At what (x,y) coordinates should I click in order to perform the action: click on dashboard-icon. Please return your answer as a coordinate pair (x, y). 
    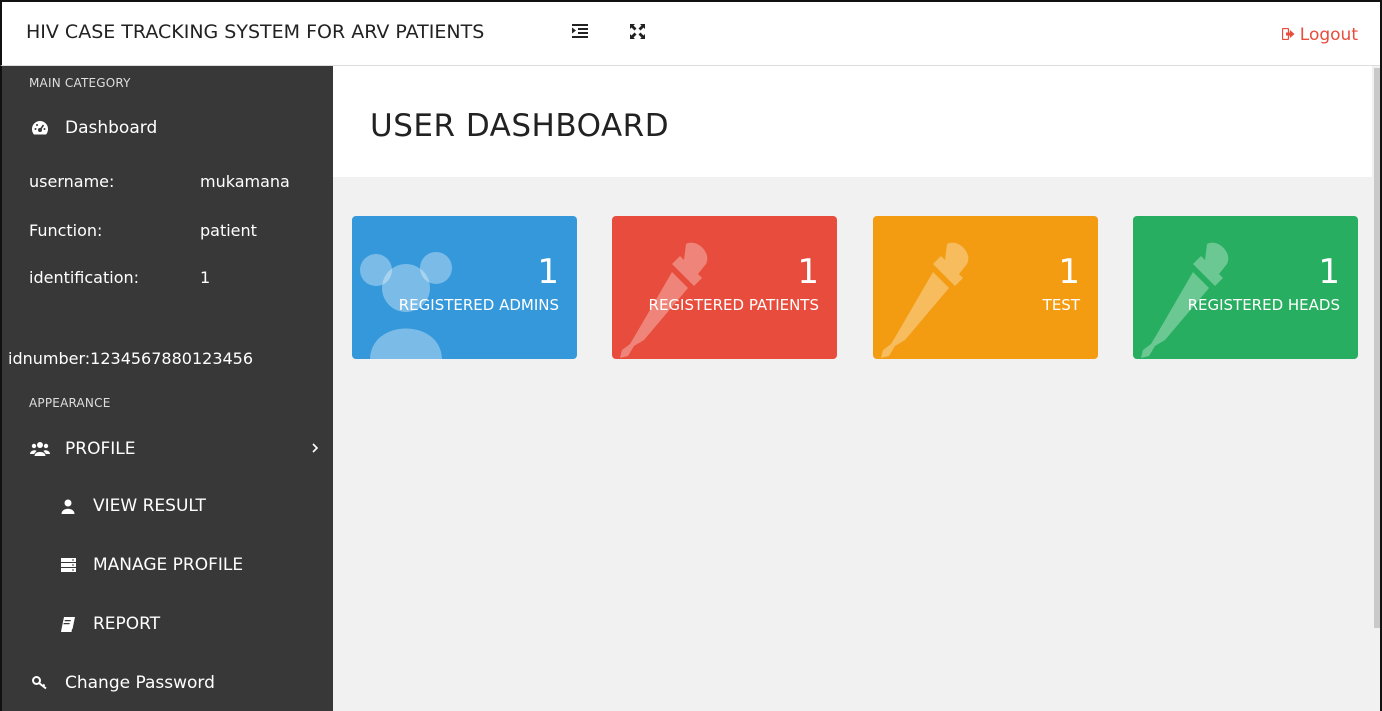
    Looking at the image, I should click on (40, 128).